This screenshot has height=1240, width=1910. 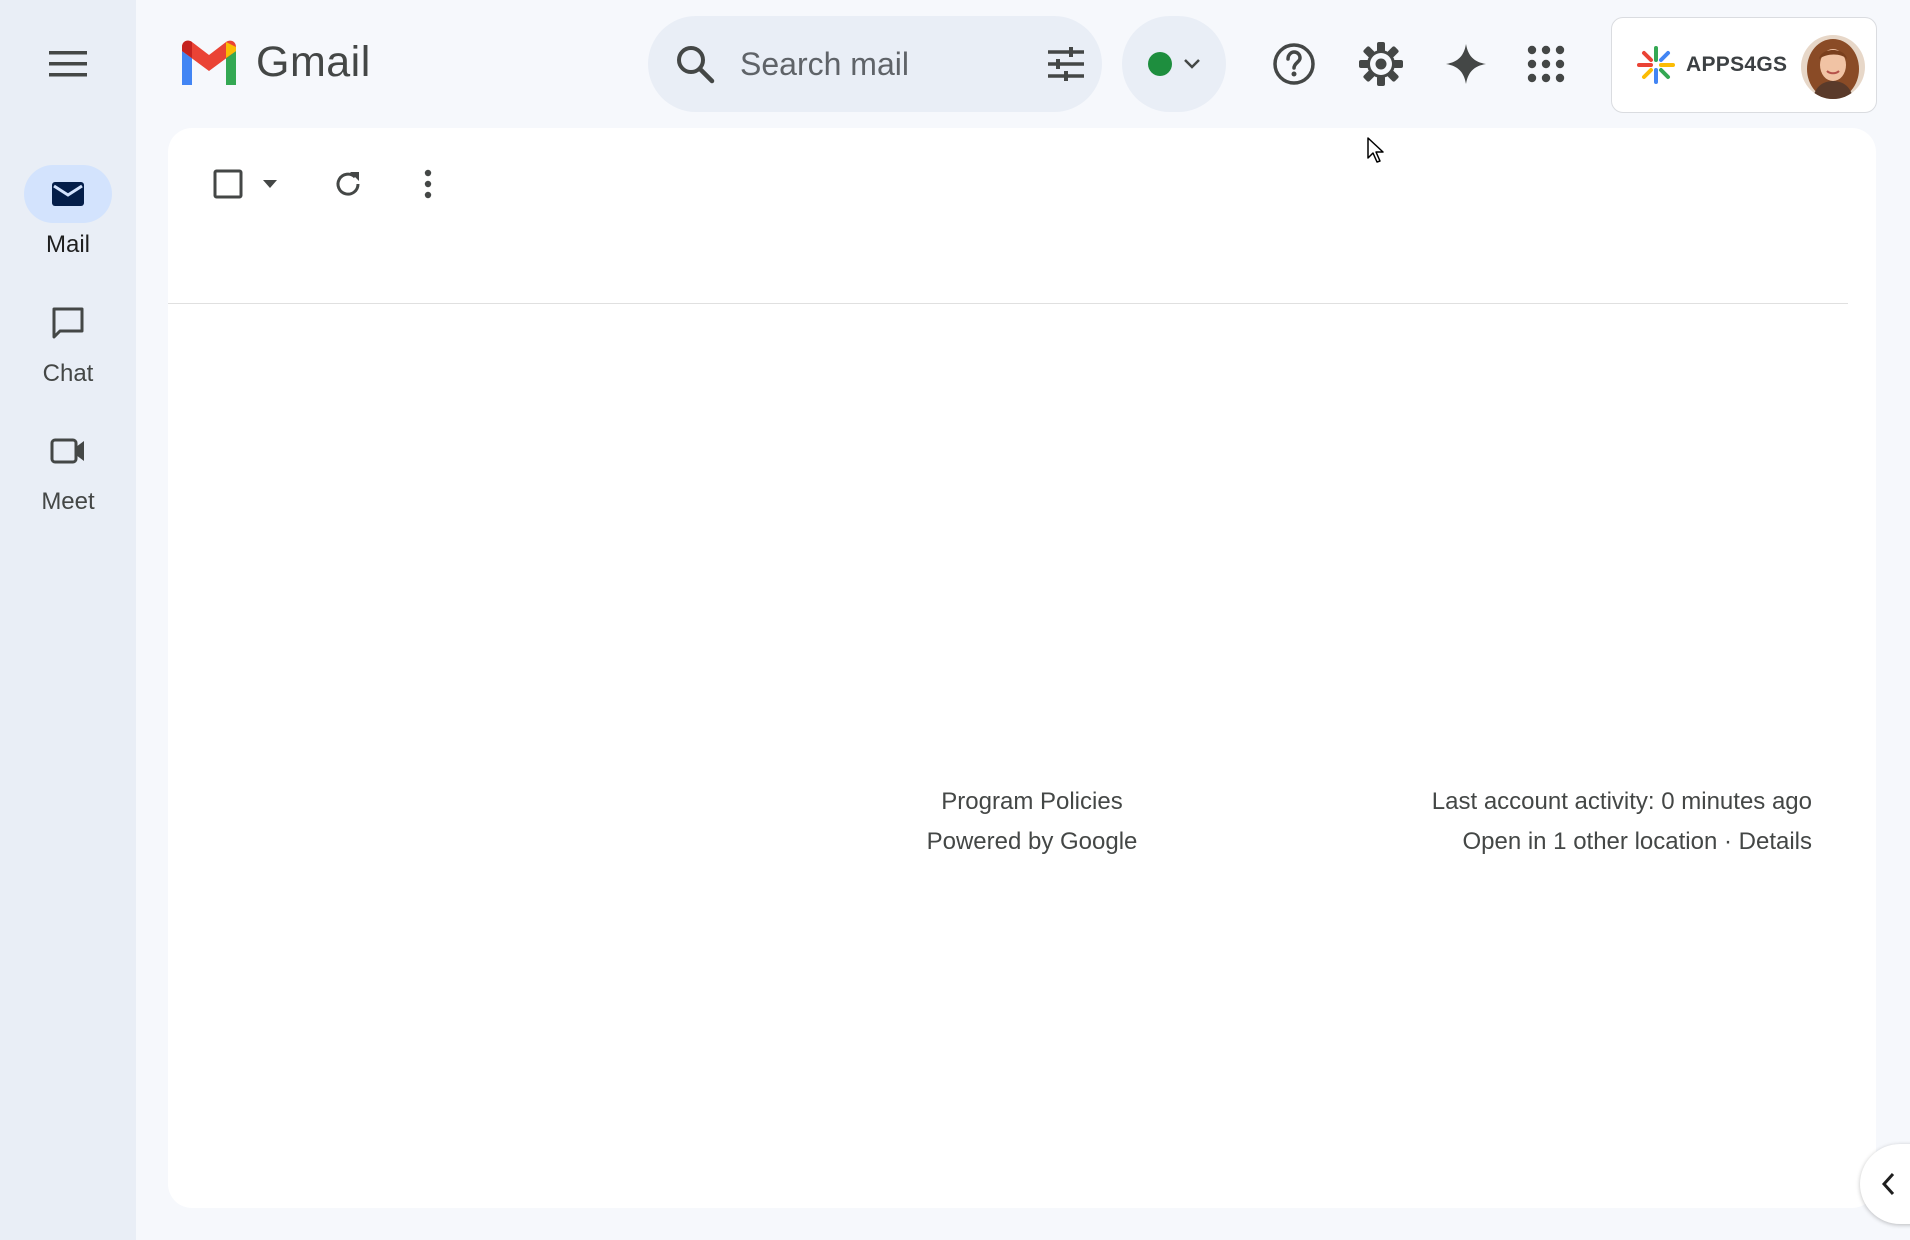 I want to click on help-button, so click(x=1294, y=64).